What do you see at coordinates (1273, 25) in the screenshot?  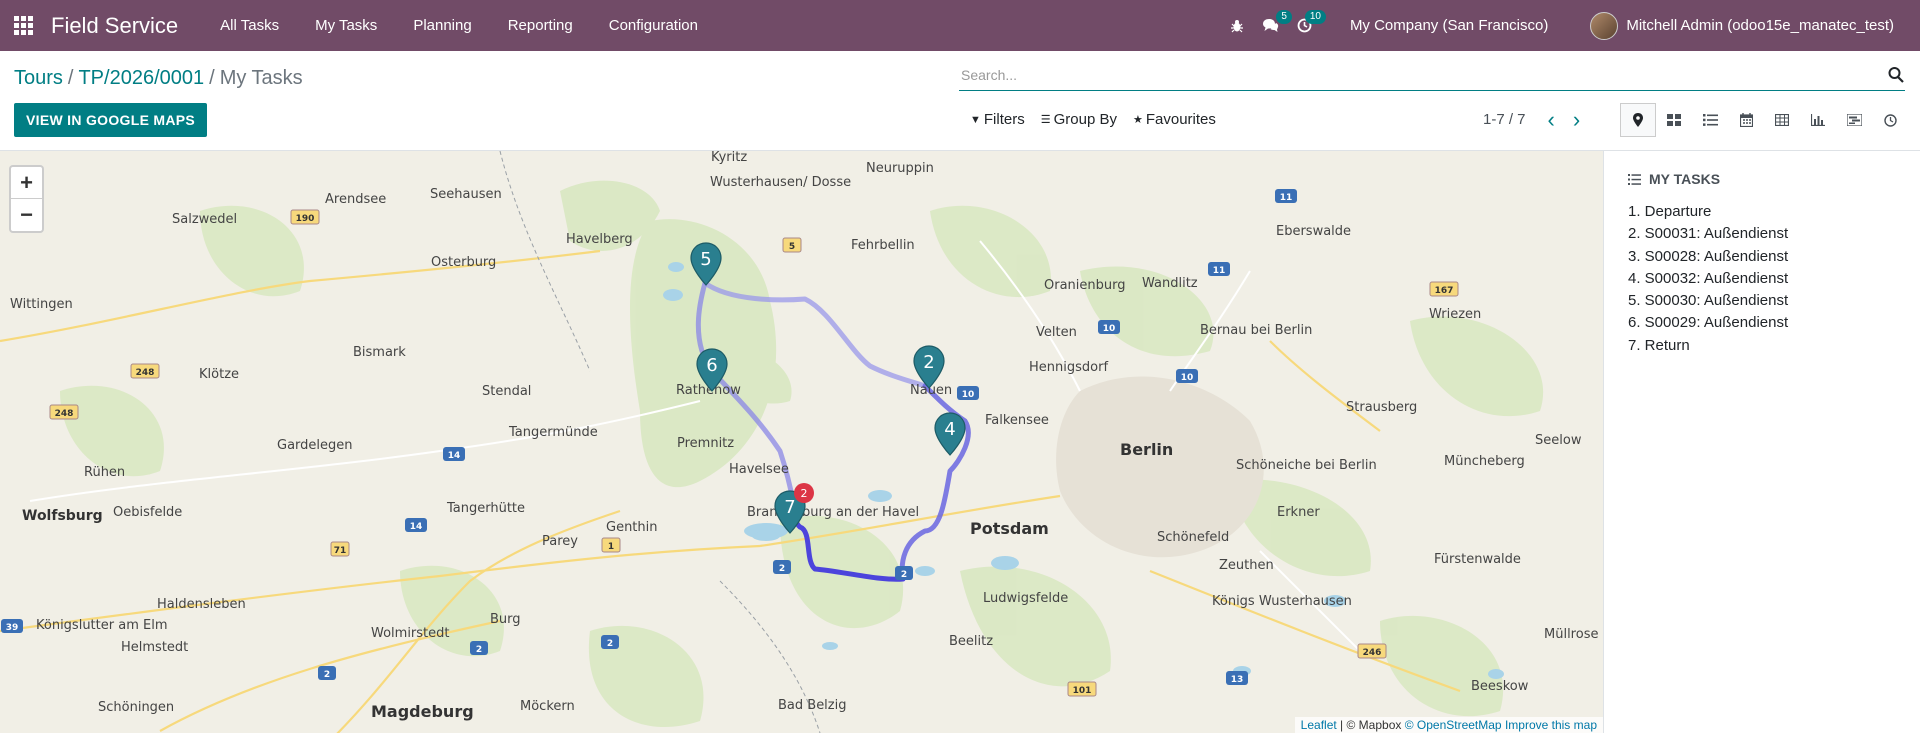 I see `messages-icon: 5` at bounding box center [1273, 25].